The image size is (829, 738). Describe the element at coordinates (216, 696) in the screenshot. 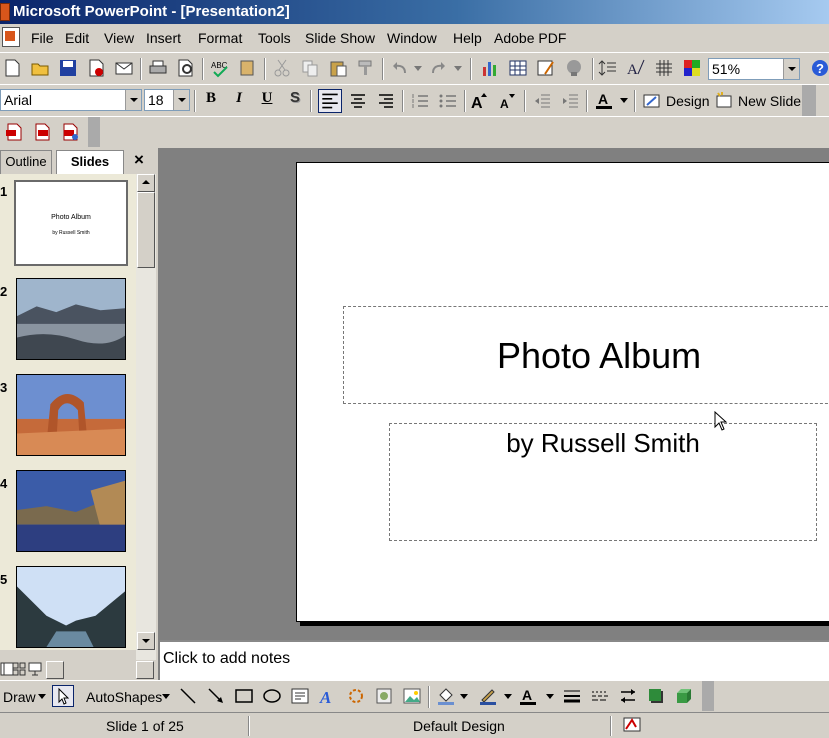

I see `arrow-icon` at that location.